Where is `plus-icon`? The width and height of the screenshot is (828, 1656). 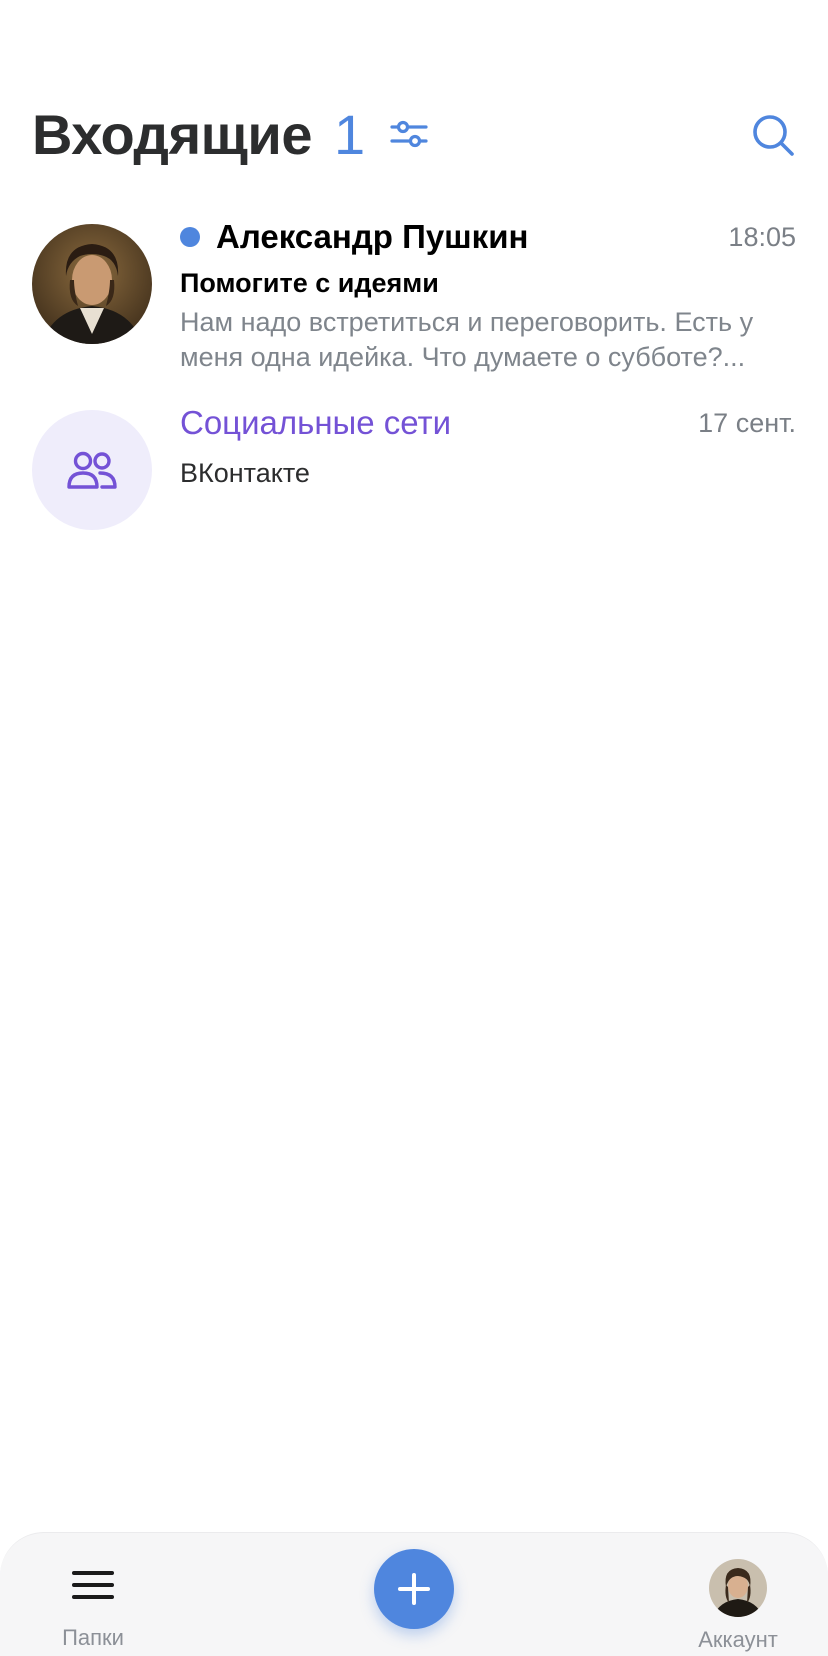 plus-icon is located at coordinates (414, 1589).